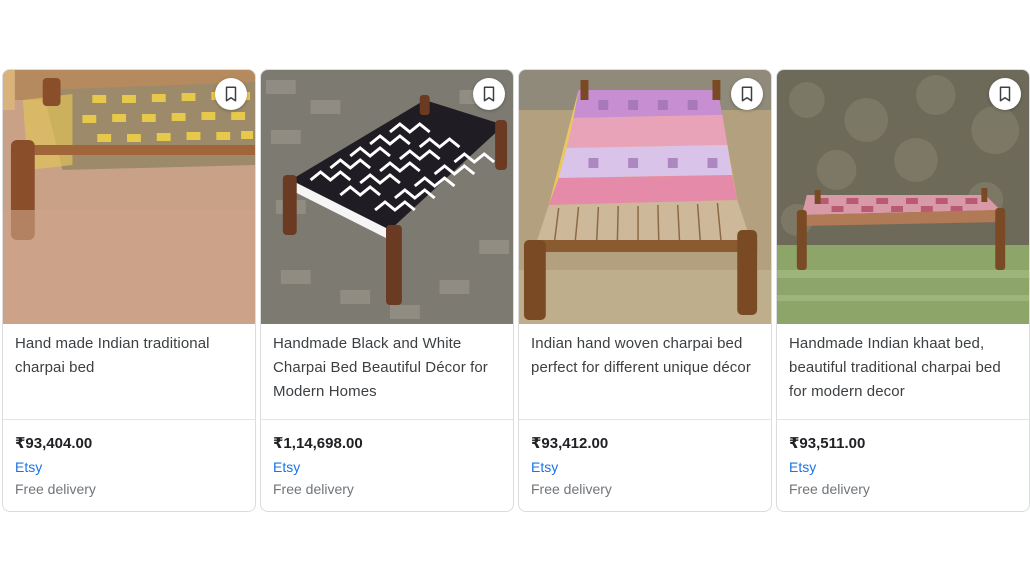  Describe the element at coordinates (54, 443) in the screenshot. I see `product-price: ₹93,404.00` at that location.